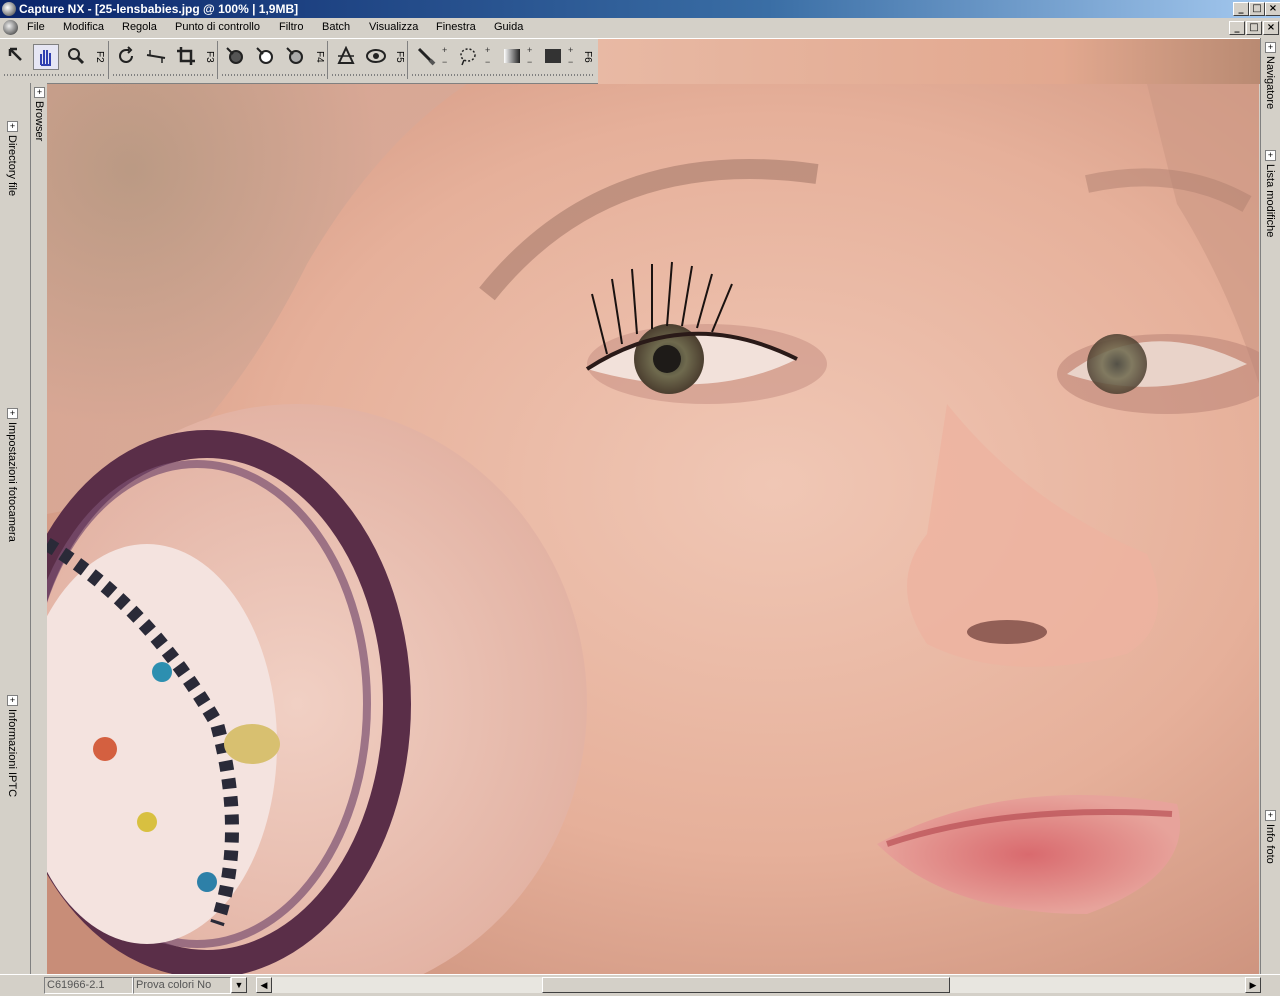 The image size is (1280, 996). I want to click on doc-restore-button: □, so click(1254, 28).